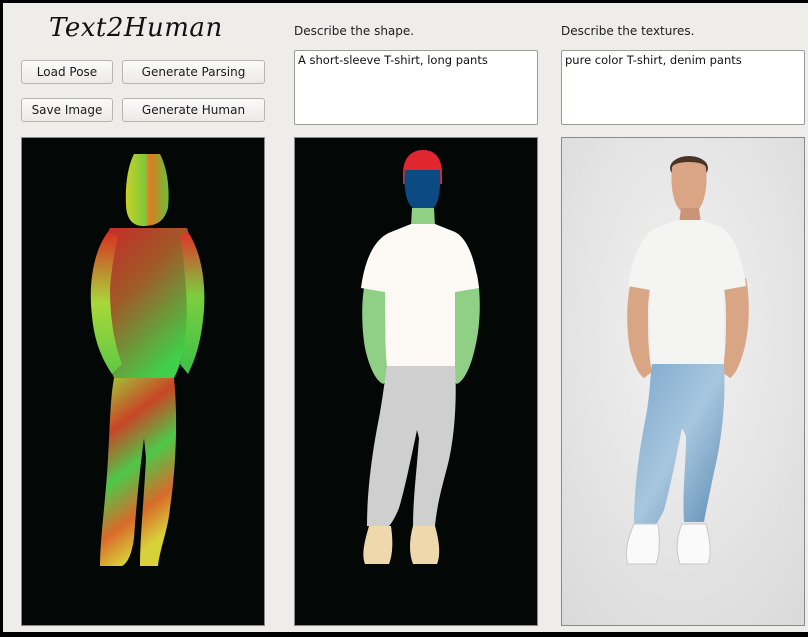  What do you see at coordinates (193, 110) in the screenshot?
I see `generate-human-button: Generate Human` at bounding box center [193, 110].